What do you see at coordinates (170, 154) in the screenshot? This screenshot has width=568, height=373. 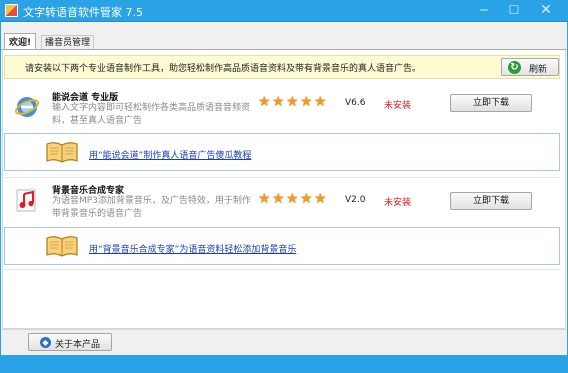 I see `tutorial-link: 用“能说会道”制作真人语音广告傻瓜教程` at bounding box center [170, 154].